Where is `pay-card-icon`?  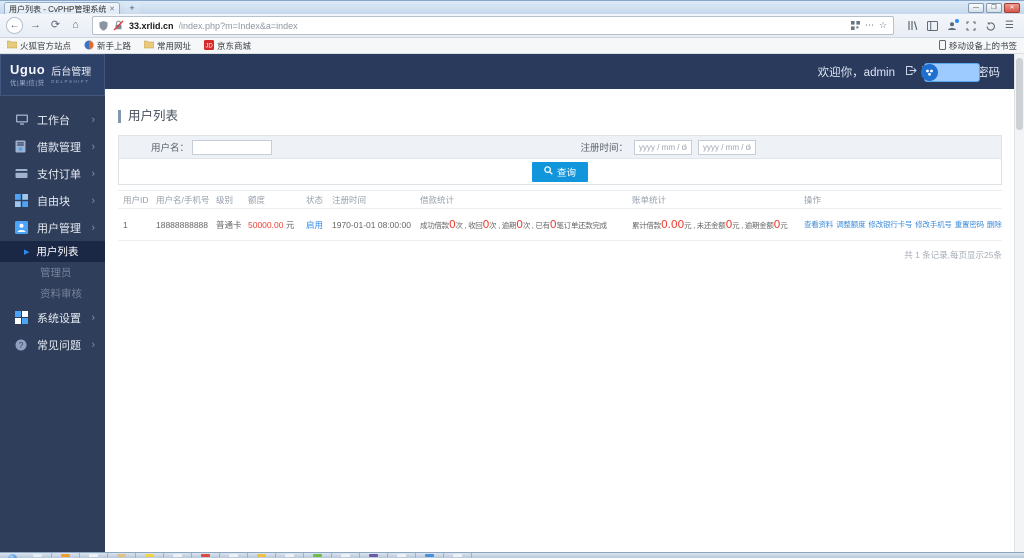 pay-card-icon is located at coordinates (22, 173).